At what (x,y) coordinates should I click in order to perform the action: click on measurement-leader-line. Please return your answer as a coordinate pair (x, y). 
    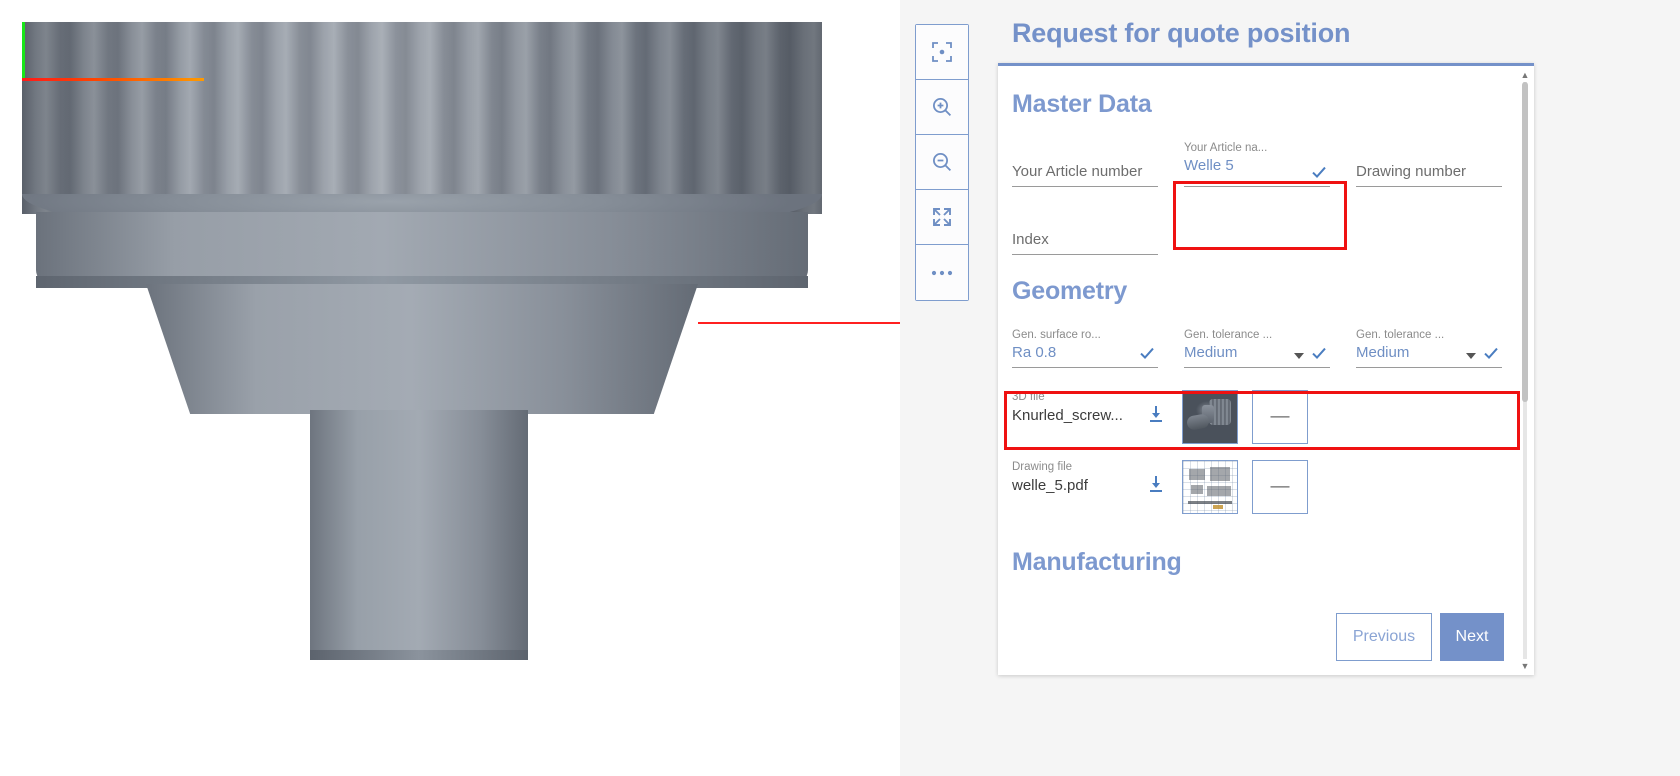
    Looking at the image, I should click on (799, 323).